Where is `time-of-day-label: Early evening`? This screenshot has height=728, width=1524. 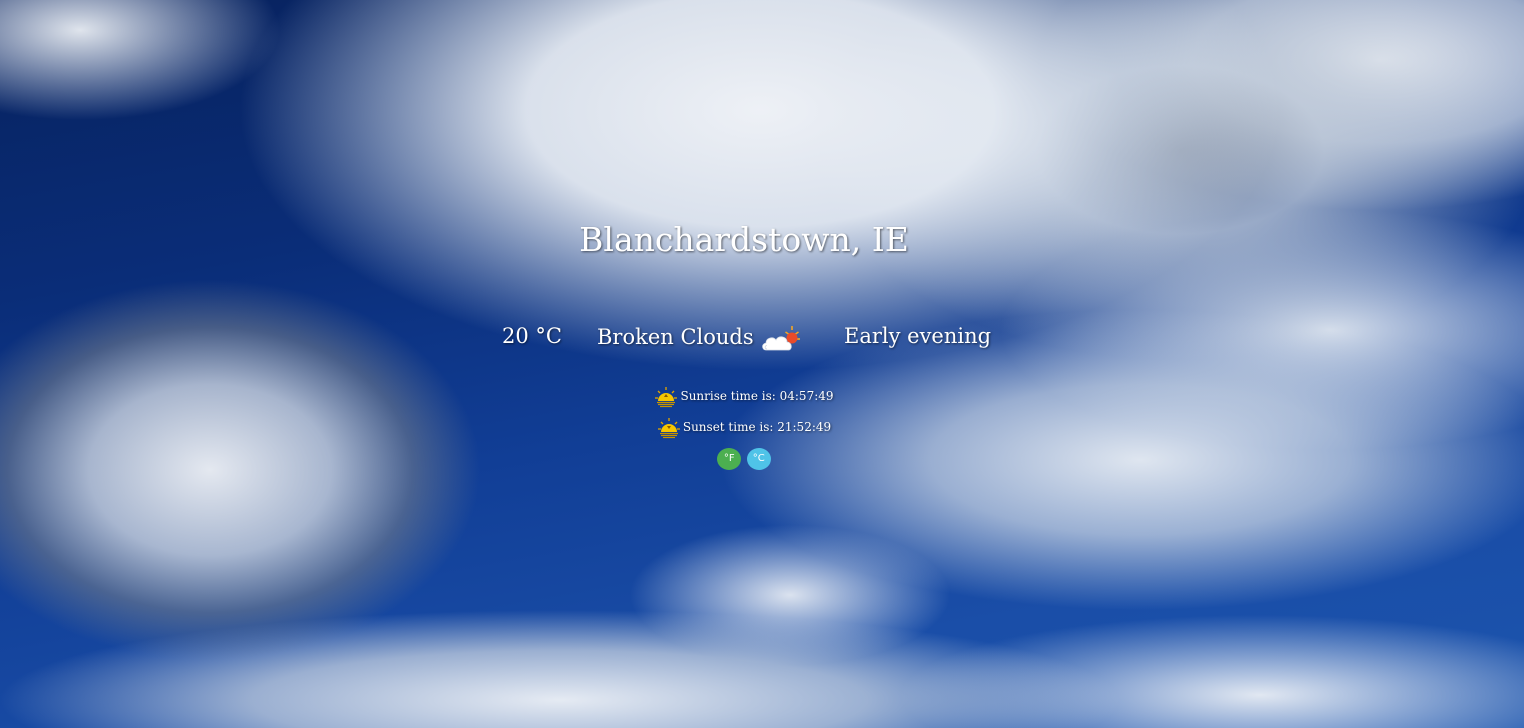
time-of-day-label: Early evening is located at coordinates (918, 336).